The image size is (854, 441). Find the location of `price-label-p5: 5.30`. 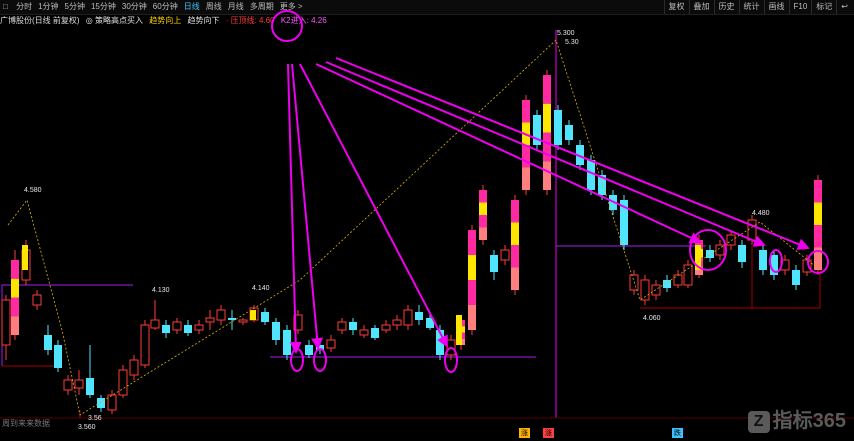

price-label-p5: 5.30 is located at coordinates (572, 42).